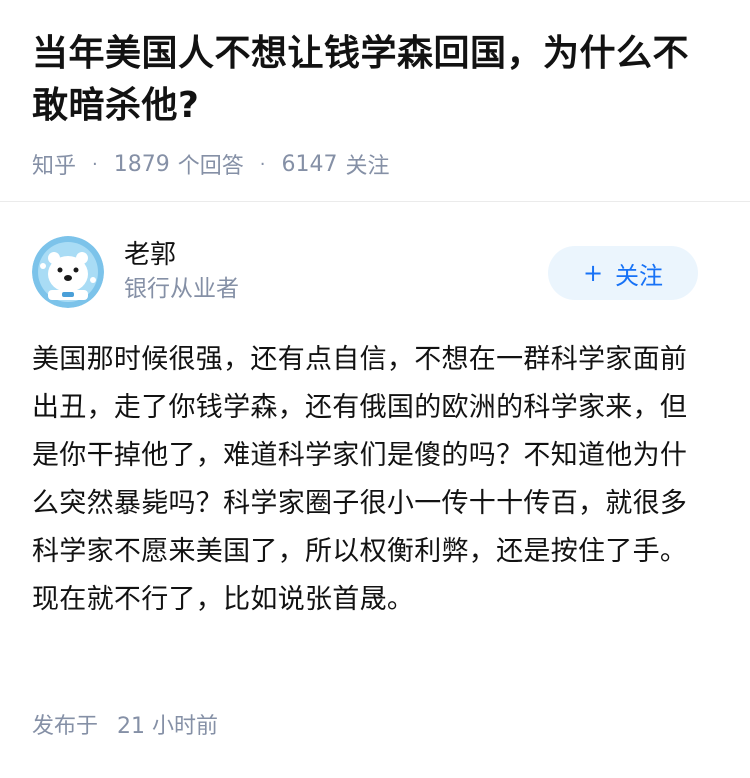  I want to click on polar-bear-astronaut-icon, so click(68, 272).